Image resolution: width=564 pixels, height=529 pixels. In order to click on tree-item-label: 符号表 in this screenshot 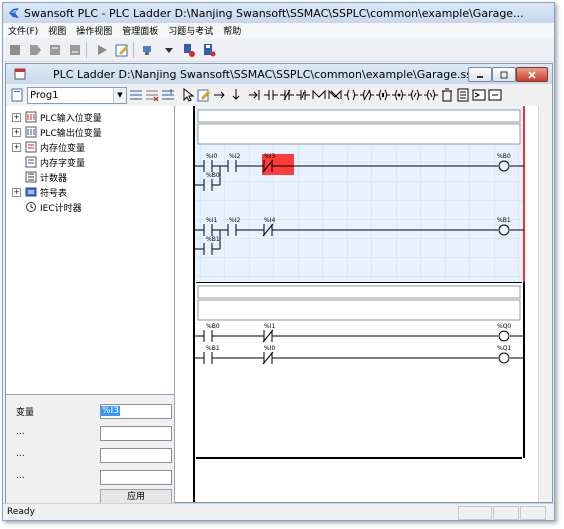, I will do `click(54, 193)`.